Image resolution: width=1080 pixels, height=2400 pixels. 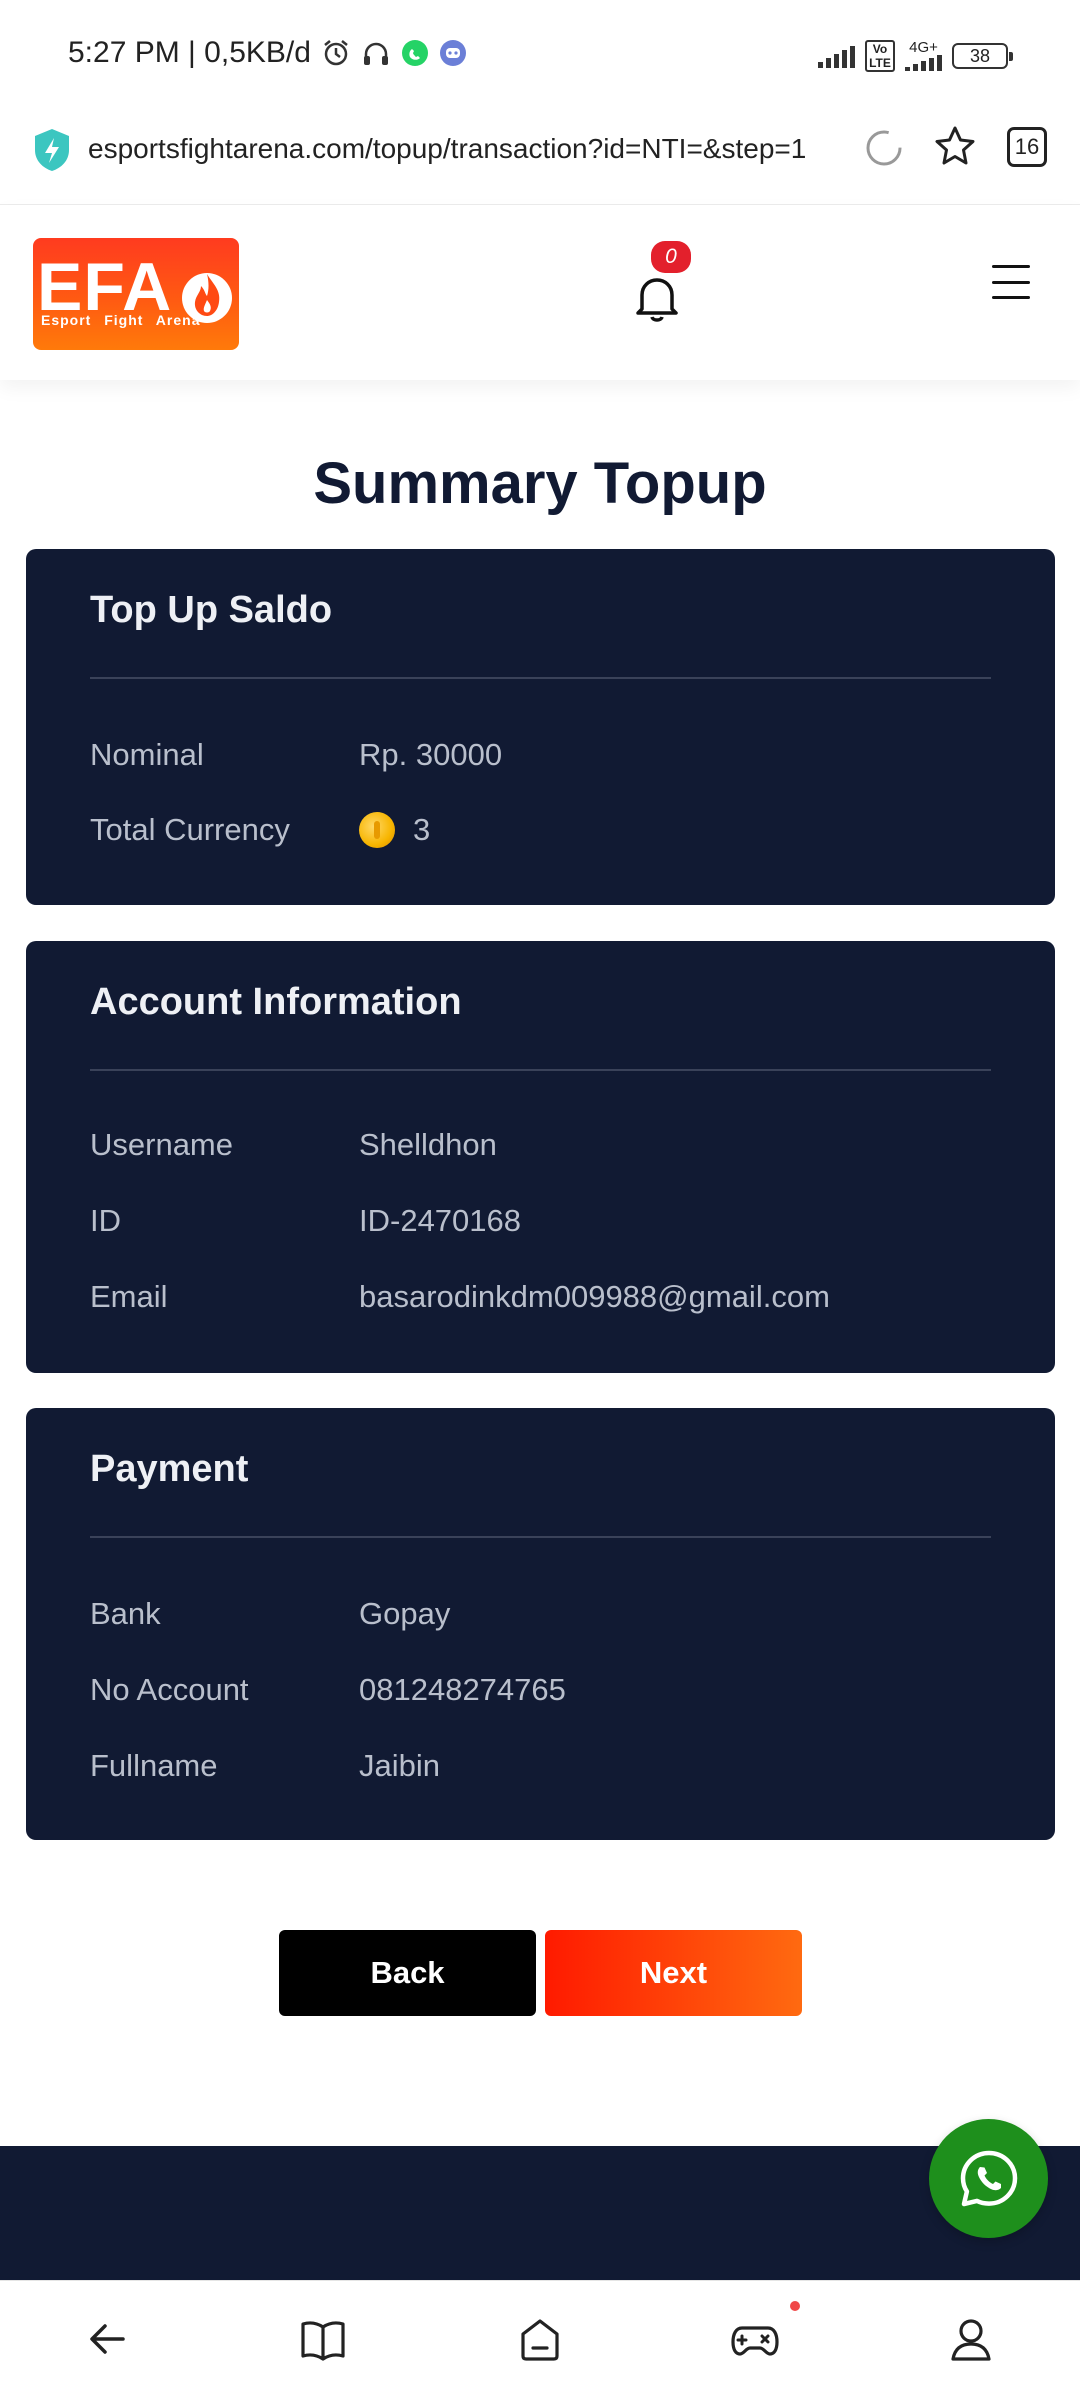 What do you see at coordinates (108, 2339) in the screenshot?
I see `back-arrow-icon` at bounding box center [108, 2339].